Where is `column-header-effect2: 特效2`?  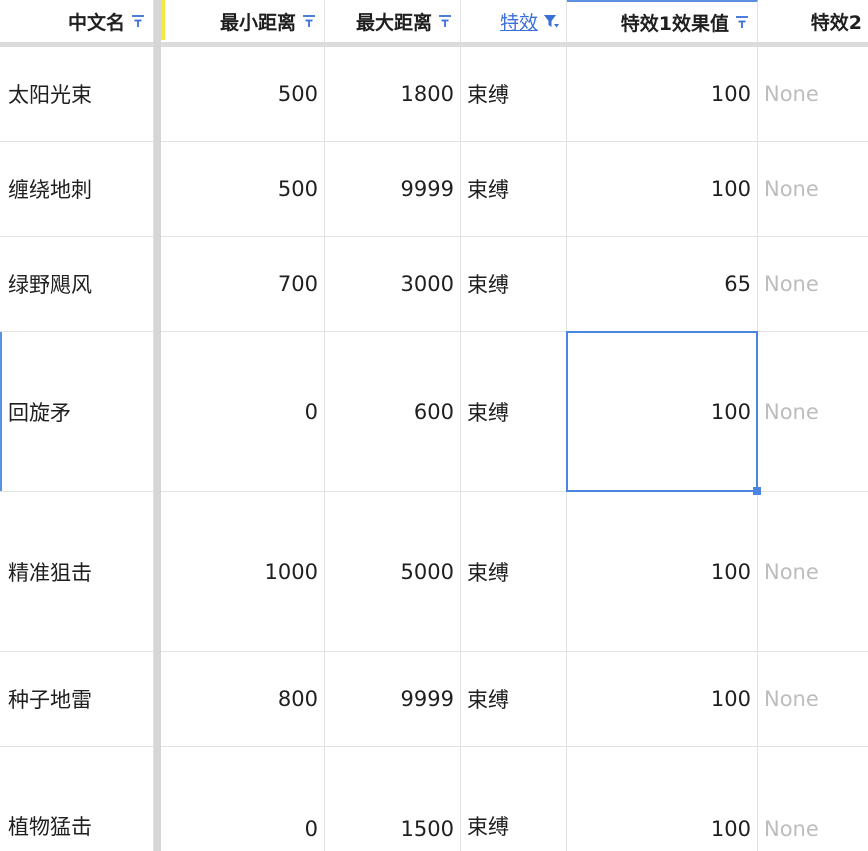 column-header-effect2: 特效2 is located at coordinates (813, 21).